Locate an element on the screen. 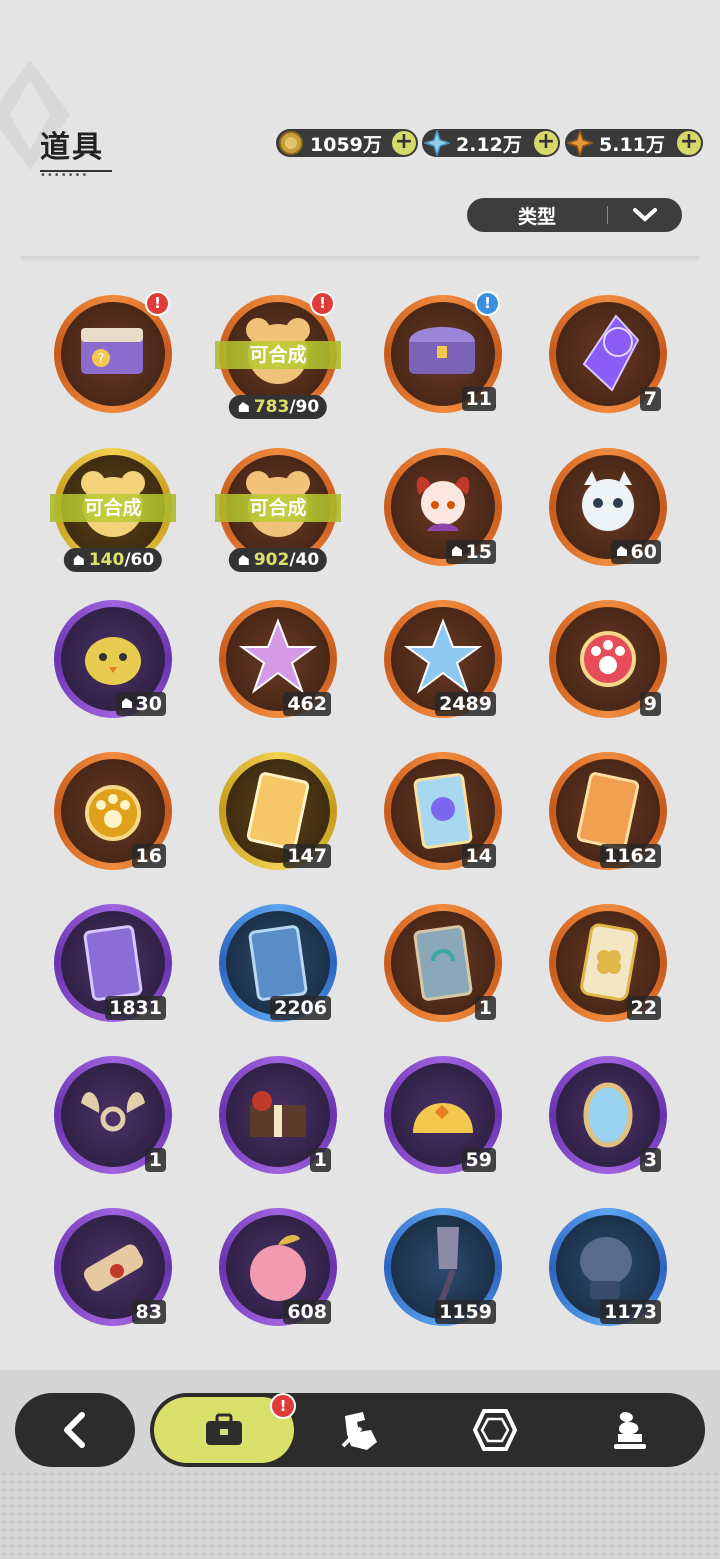 Image resolution: width=720 pixels, height=1559 pixels. item-count: 15 is located at coordinates (470, 552).